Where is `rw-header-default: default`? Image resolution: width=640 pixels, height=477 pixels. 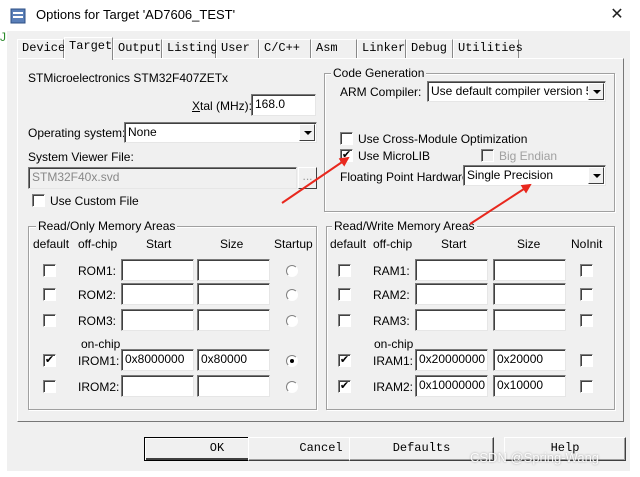 rw-header-default: default is located at coordinates (348, 244).